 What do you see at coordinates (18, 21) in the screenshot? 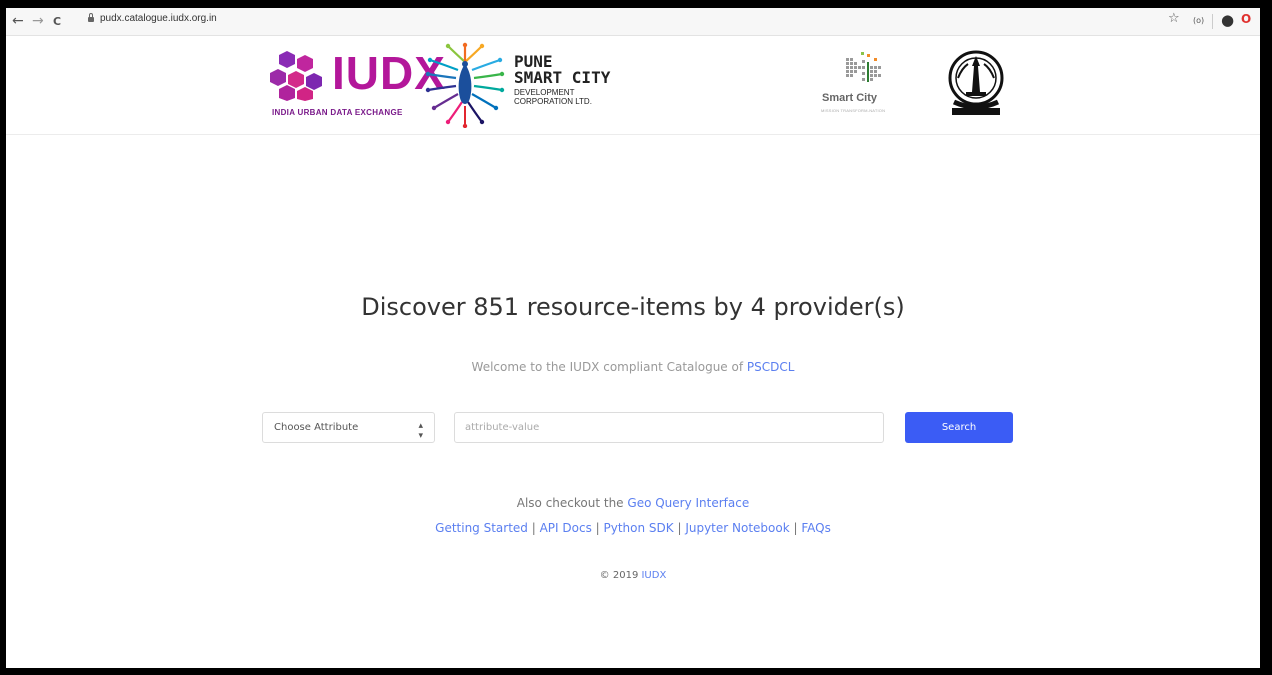
I see `back-icon: ←` at bounding box center [18, 21].